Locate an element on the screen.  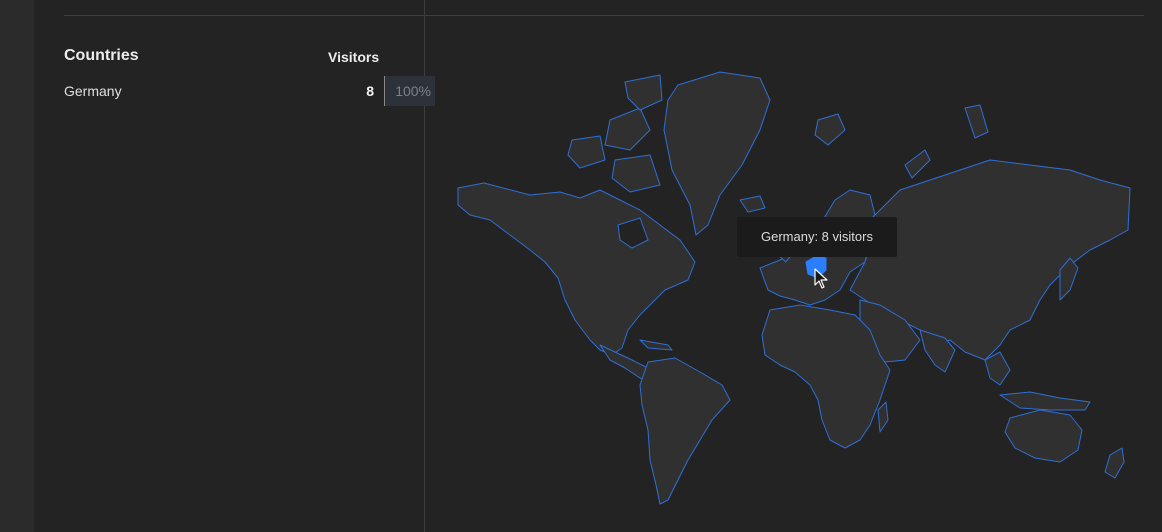
svalbard-shape is located at coordinates (830, 129).